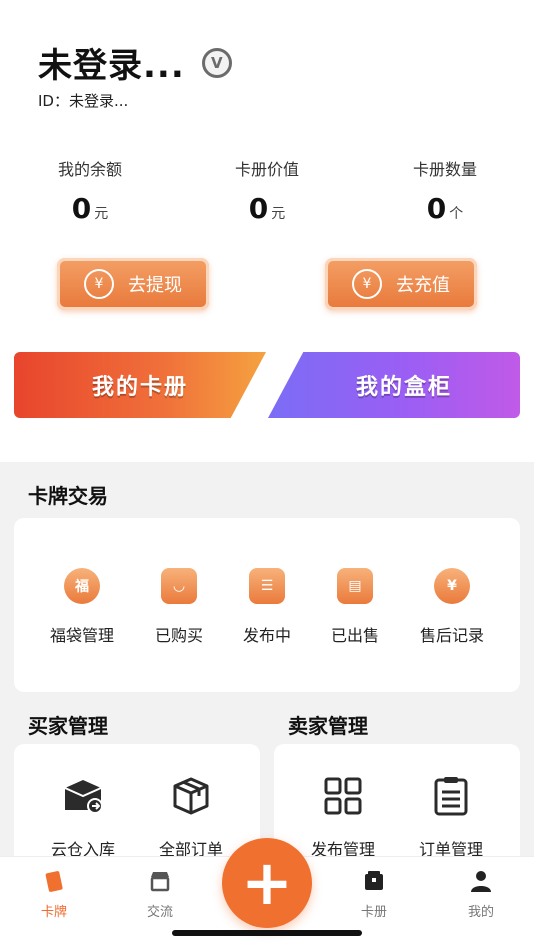  What do you see at coordinates (451, 817) in the screenshot?
I see `order-management-item: 订单管理` at bounding box center [451, 817].